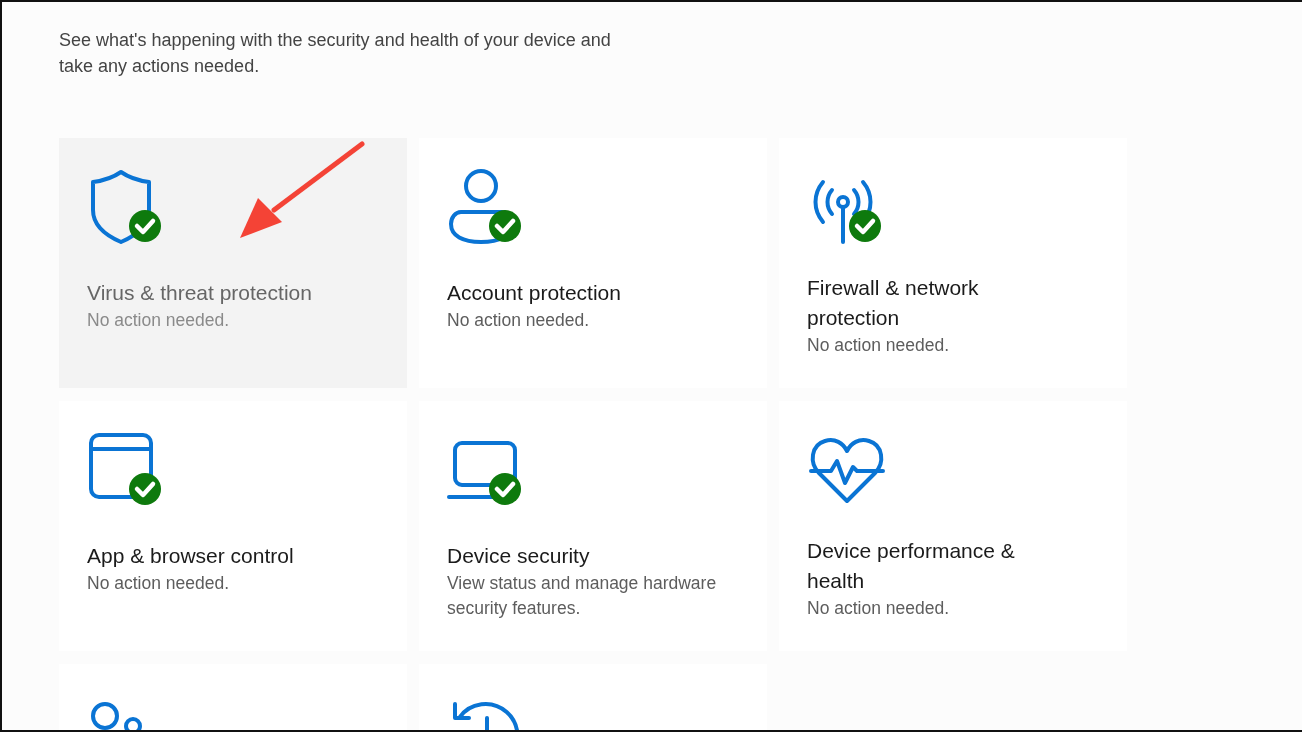  I want to click on tile-status: View status and manage hardware security features., so click(582, 596).